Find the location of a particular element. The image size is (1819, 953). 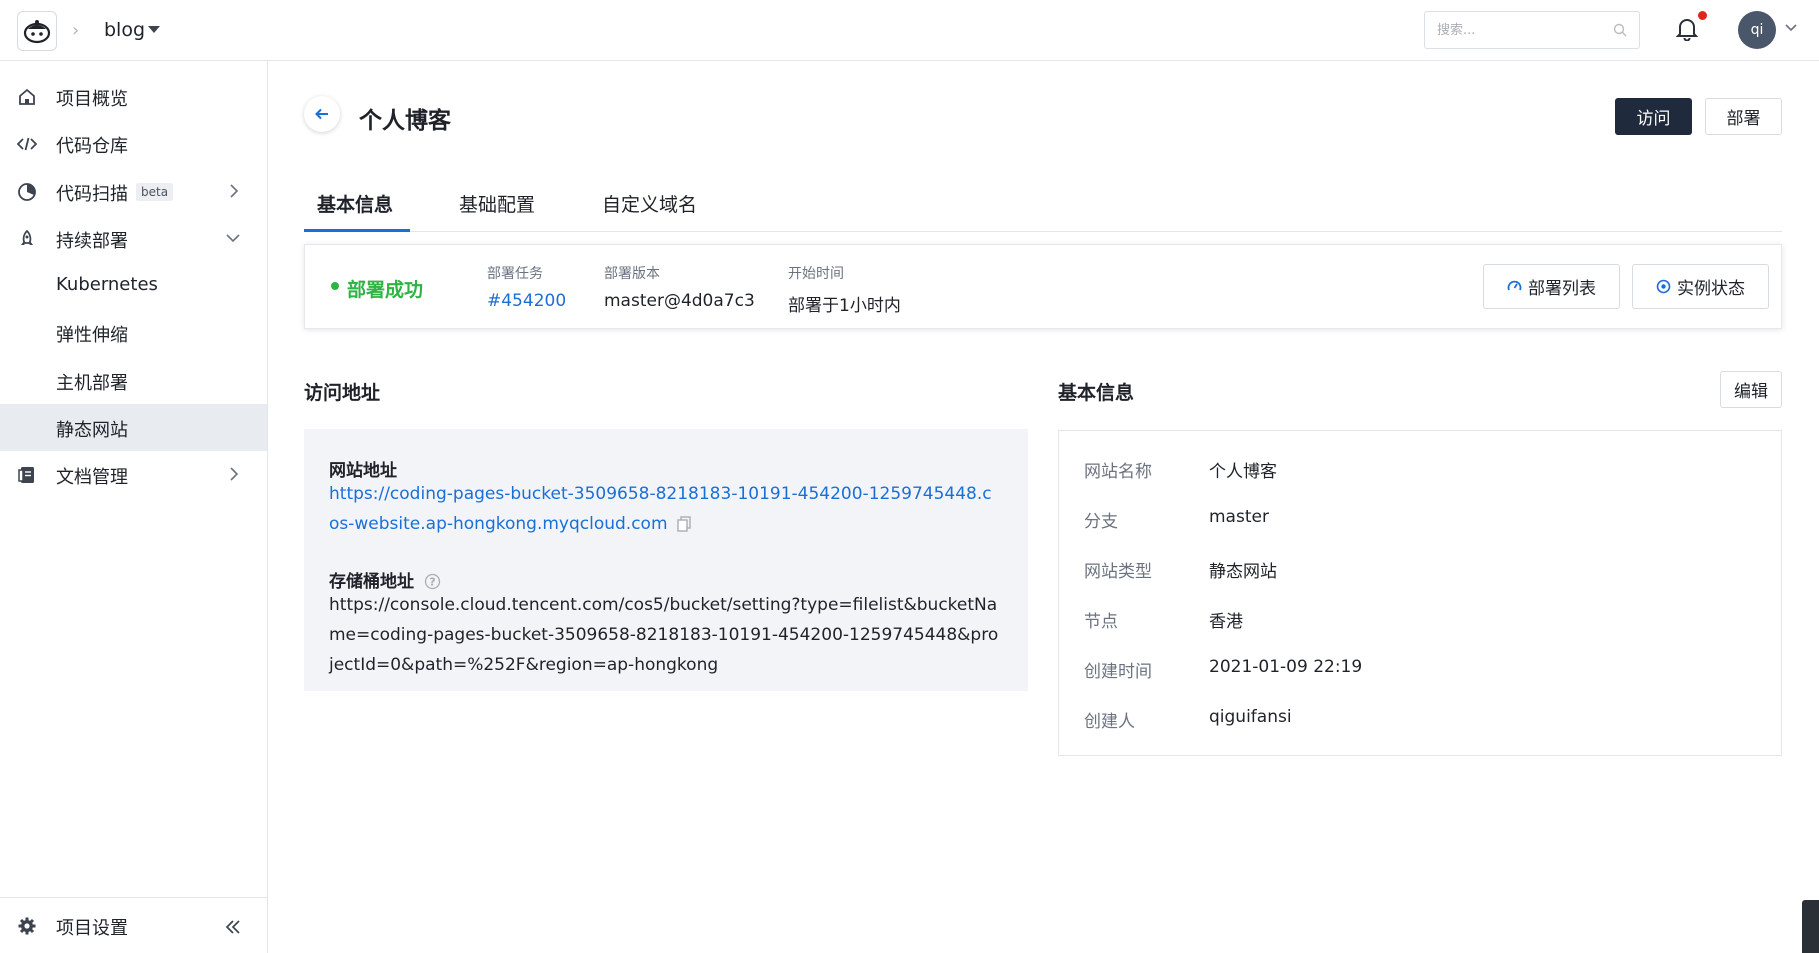

help-icon: ? is located at coordinates (432, 581).